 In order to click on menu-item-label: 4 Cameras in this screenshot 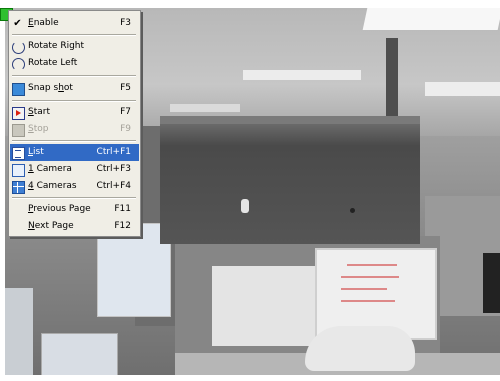, I will do `click(52, 186)`.